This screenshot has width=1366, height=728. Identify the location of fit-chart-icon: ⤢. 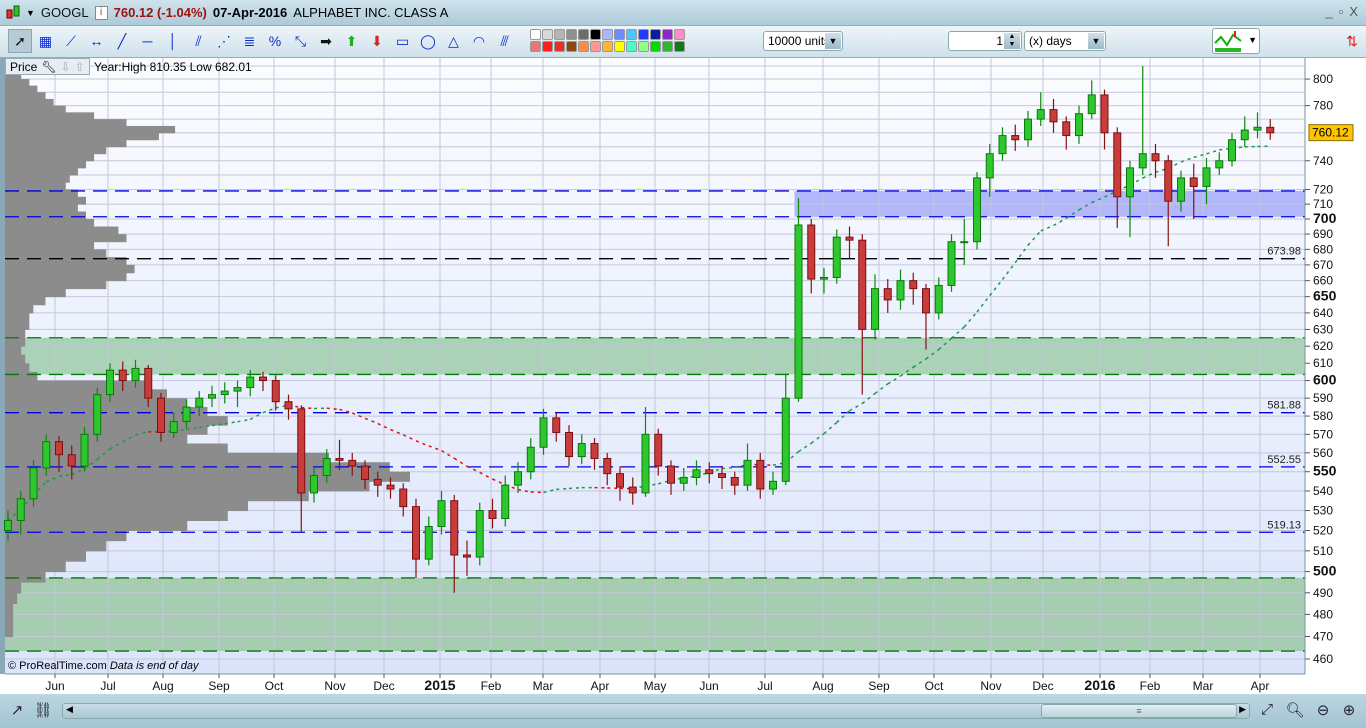
(1267, 711).